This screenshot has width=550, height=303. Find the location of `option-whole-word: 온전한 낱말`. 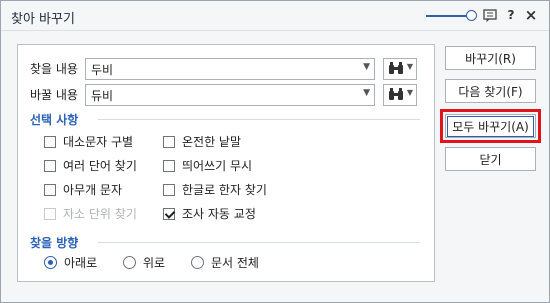

option-whole-word: 온전한 낱말 is located at coordinates (202, 141).